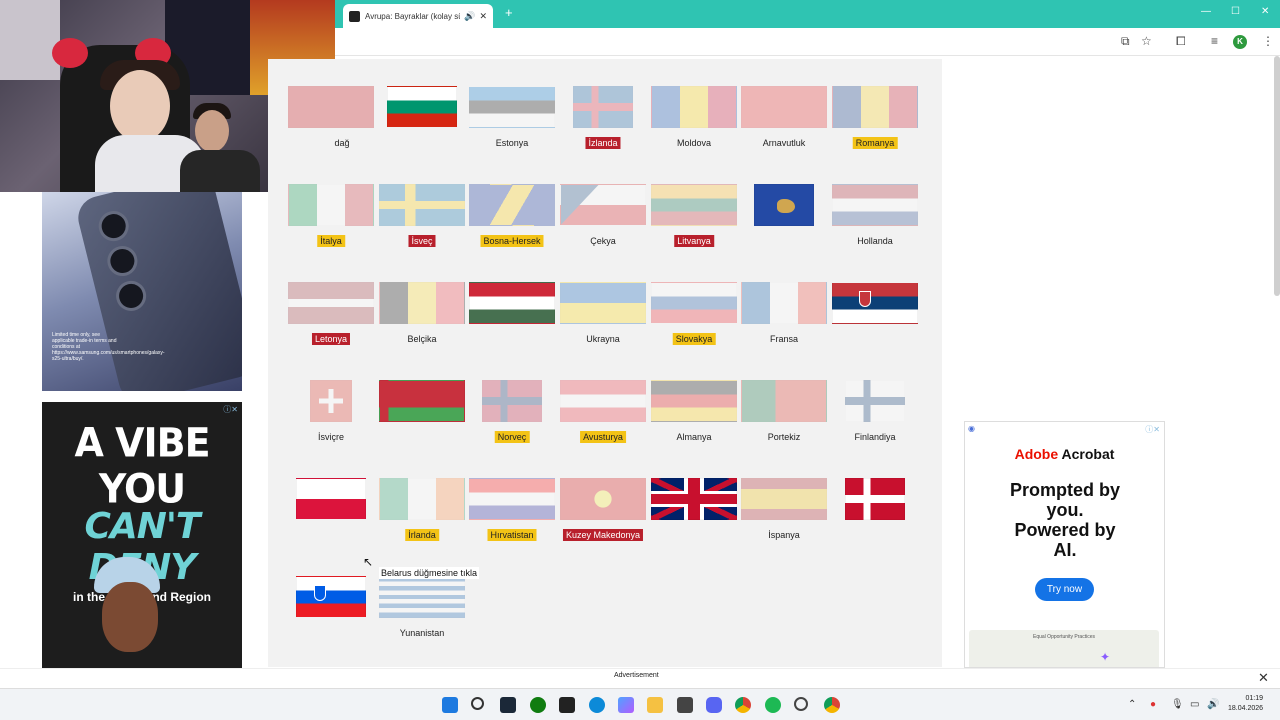  What do you see at coordinates (422, 499) in the screenshot?
I see `flag-ireland` at bounding box center [422, 499].